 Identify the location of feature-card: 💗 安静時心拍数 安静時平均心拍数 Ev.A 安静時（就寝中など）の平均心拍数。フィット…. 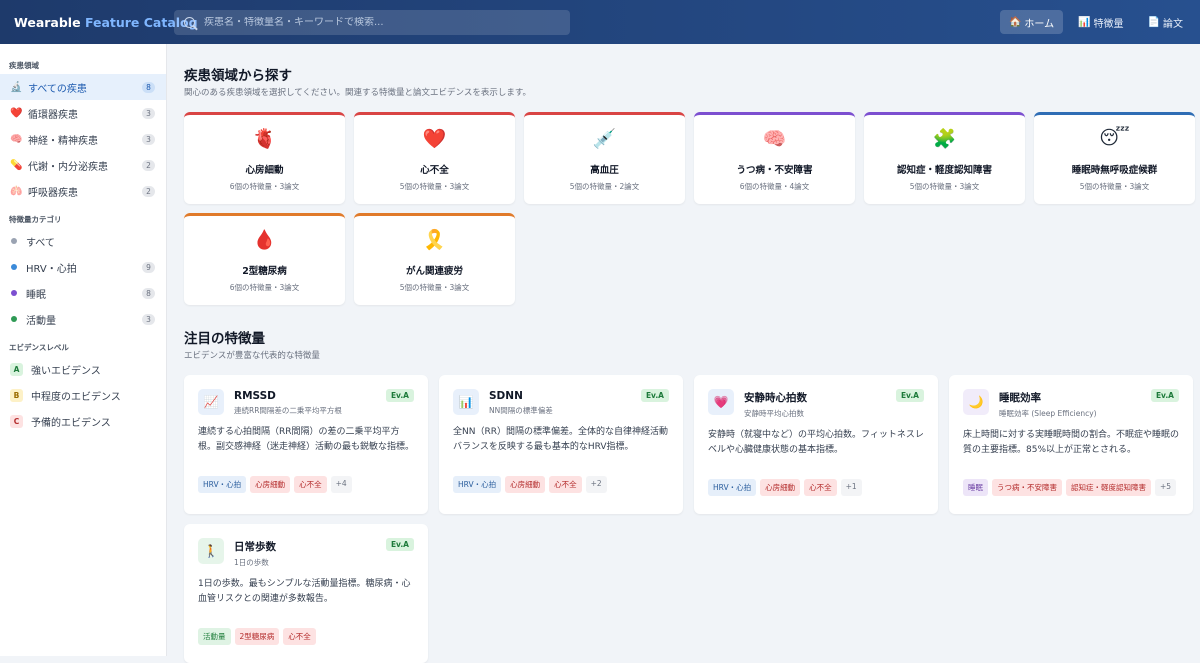
(816, 444).